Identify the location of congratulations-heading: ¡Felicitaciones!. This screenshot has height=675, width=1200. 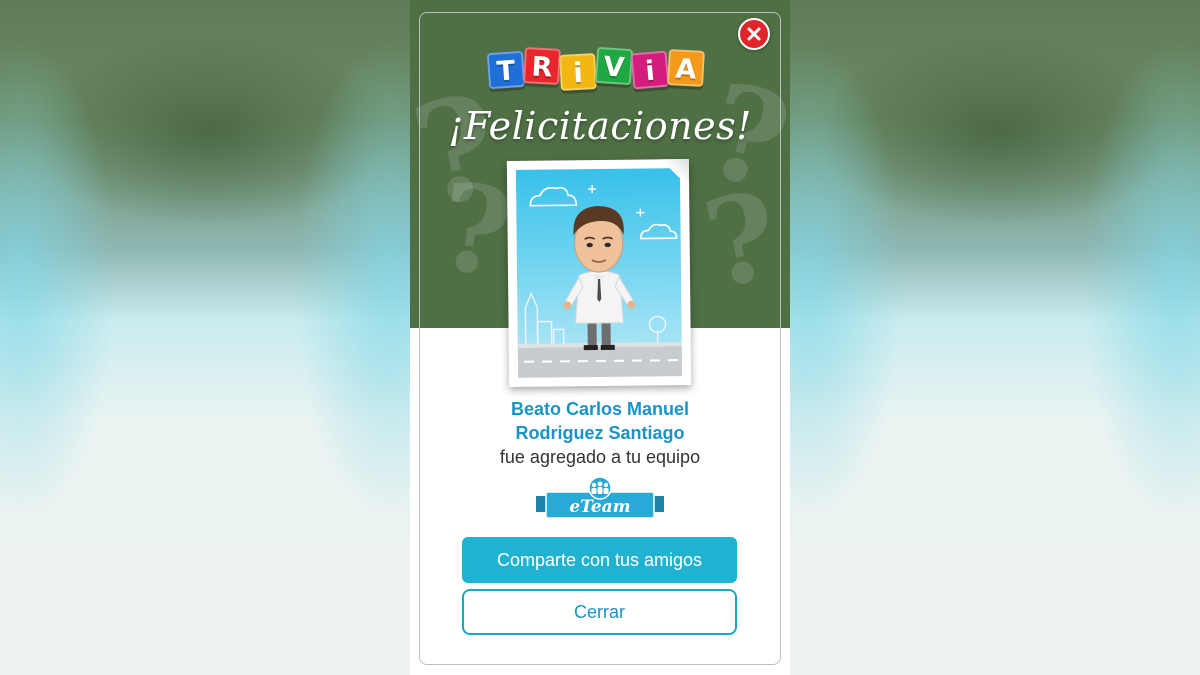
(600, 126).